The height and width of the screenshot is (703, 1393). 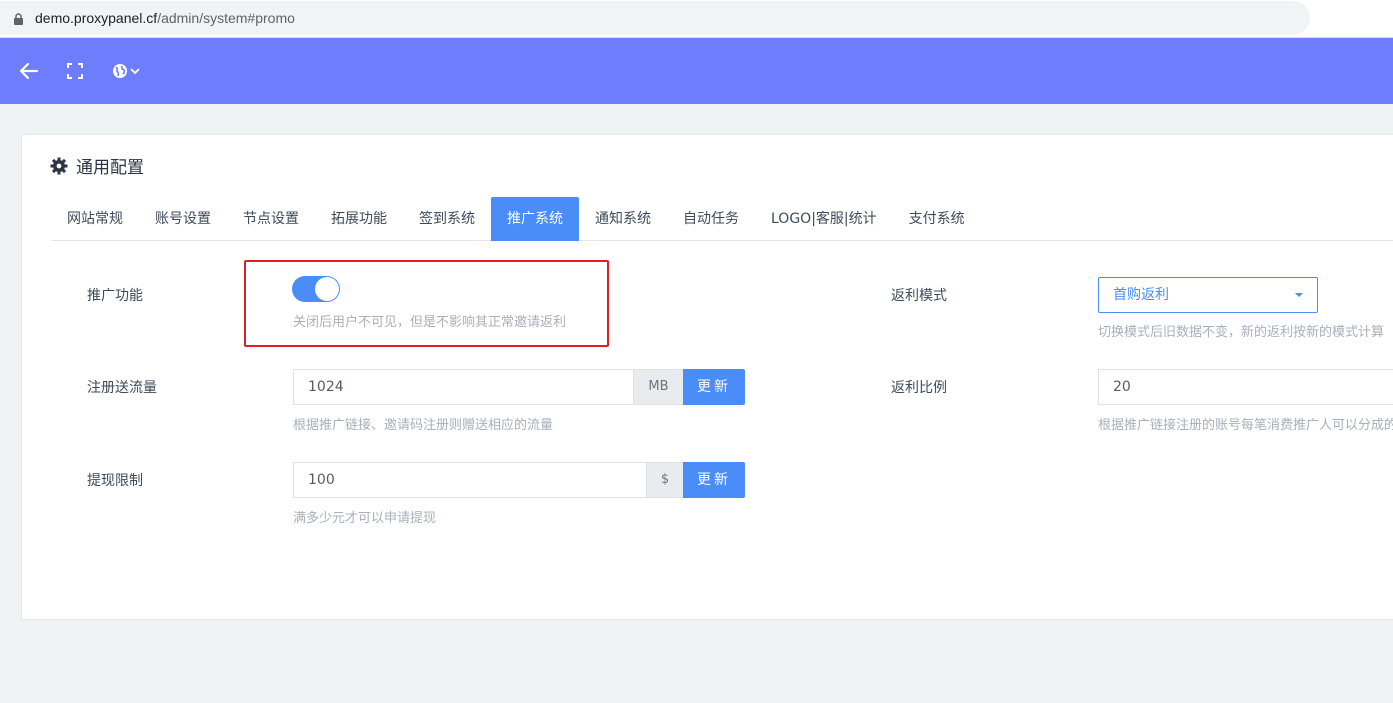 What do you see at coordinates (1245, 425) in the screenshot?
I see `rebate-ratio-help: 根据推广链接注册的账号每笔消费推广人可以分成的比例` at bounding box center [1245, 425].